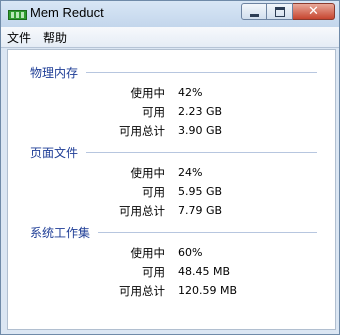 This screenshot has width=340, height=335. Describe the element at coordinates (55, 37) in the screenshot. I see `menu-help: 帮助` at that location.